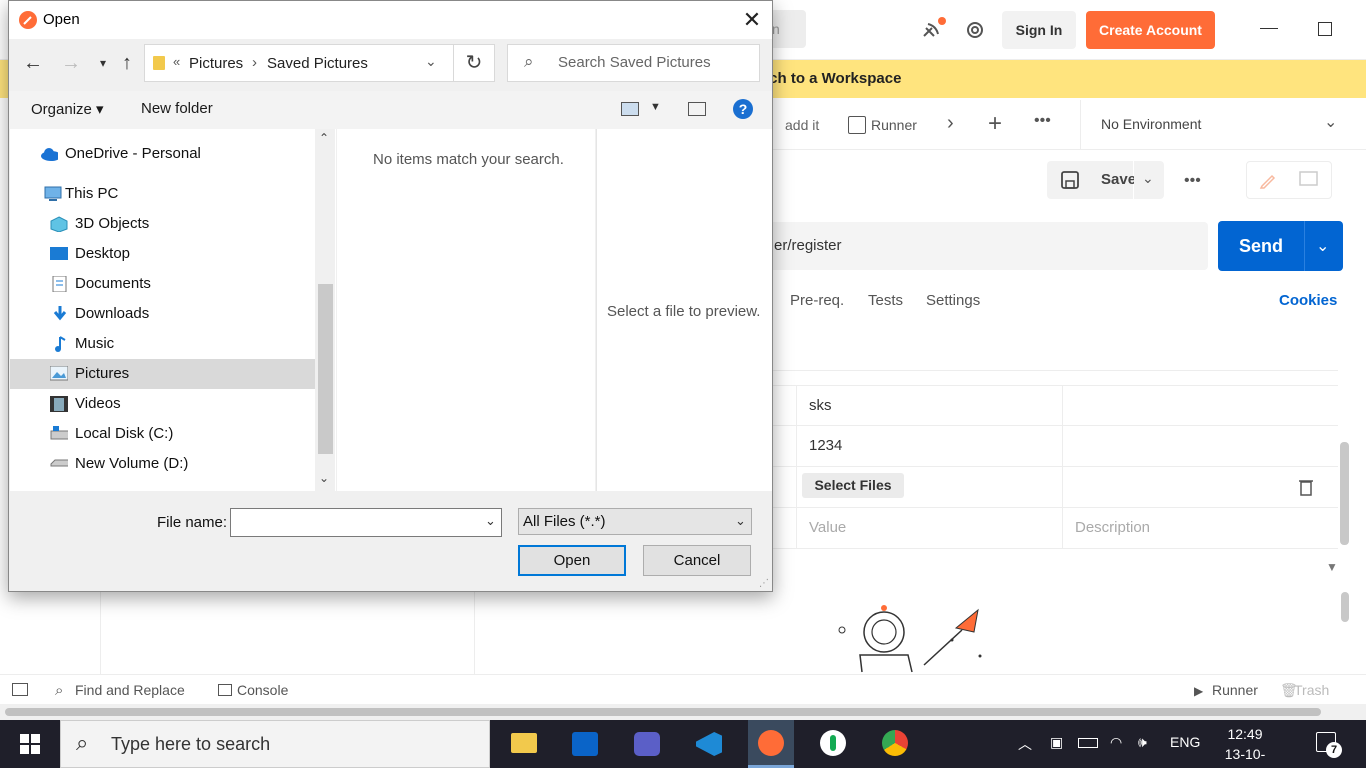 This screenshot has height=784, width=1366. I want to click on help-icon: ?, so click(743, 109).